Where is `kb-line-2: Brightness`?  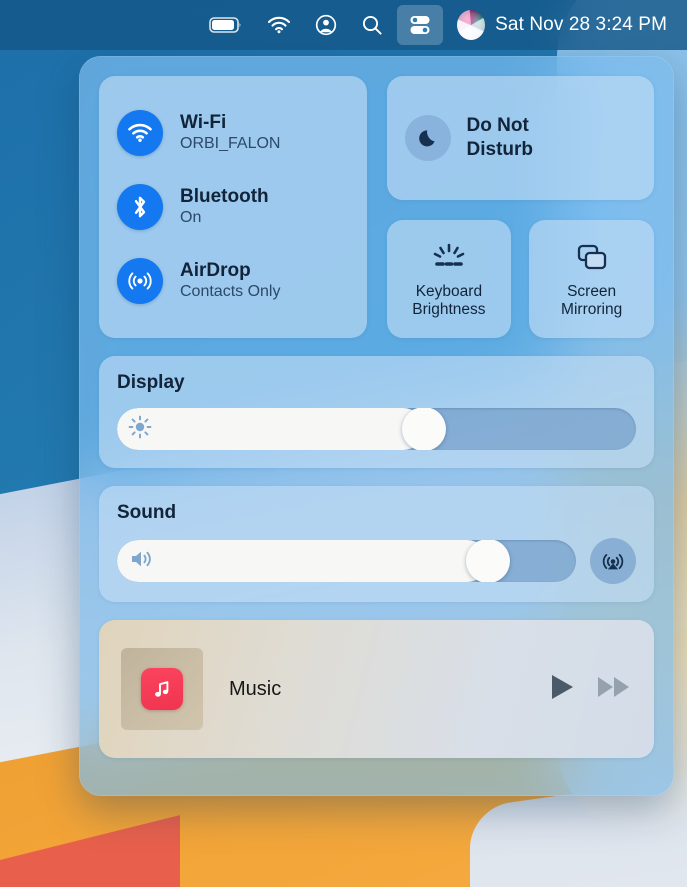 kb-line-2: Brightness is located at coordinates (449, 309).